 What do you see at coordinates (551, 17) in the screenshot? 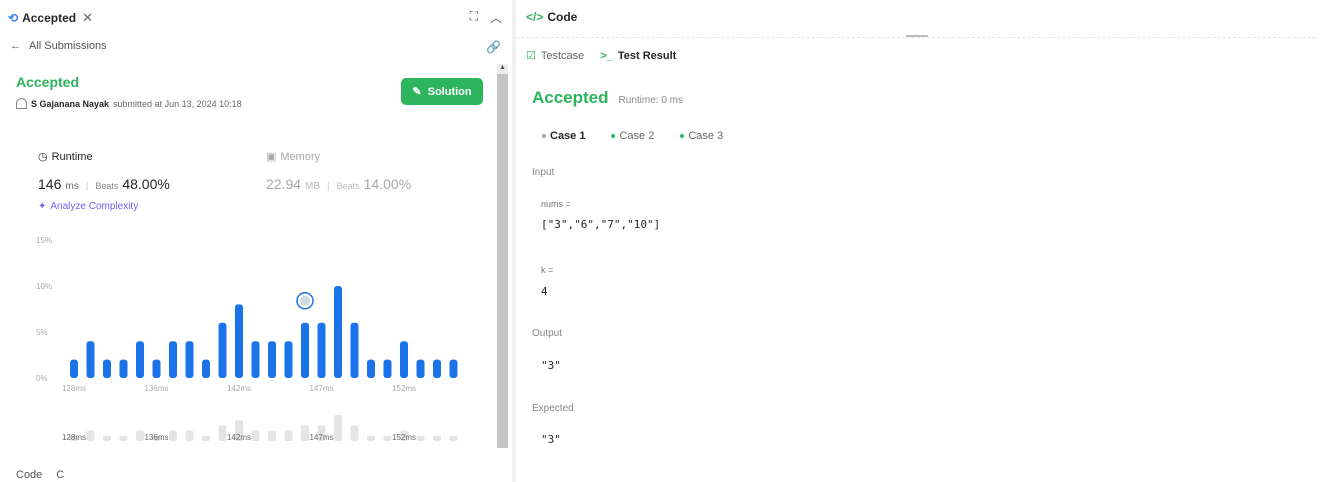
I see `tab-code: </> Code` at bounding box center [551, 17].